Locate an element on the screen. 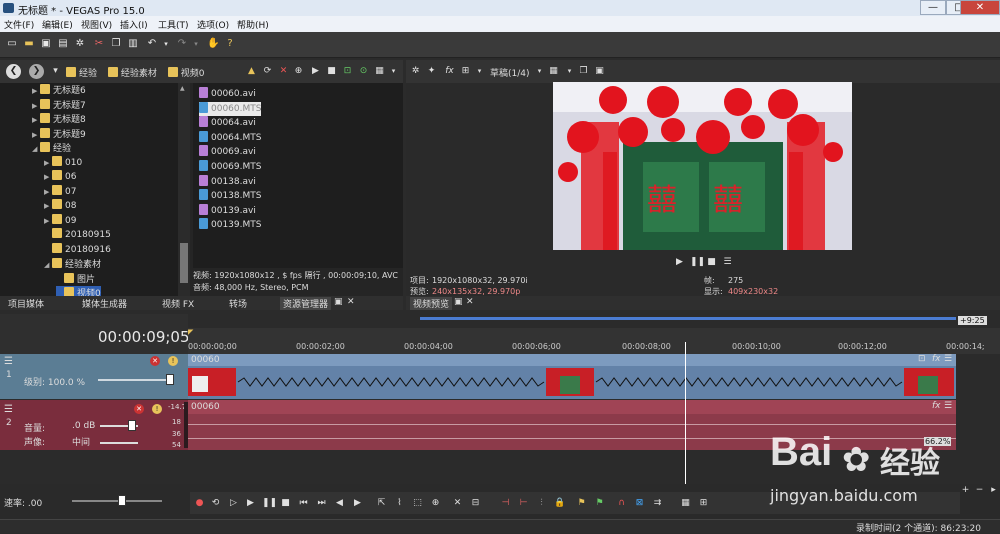 The width and height of the screenshot is (1000, 534). auto-preview-icon: ⊡ is located at coordinates (347, 71).